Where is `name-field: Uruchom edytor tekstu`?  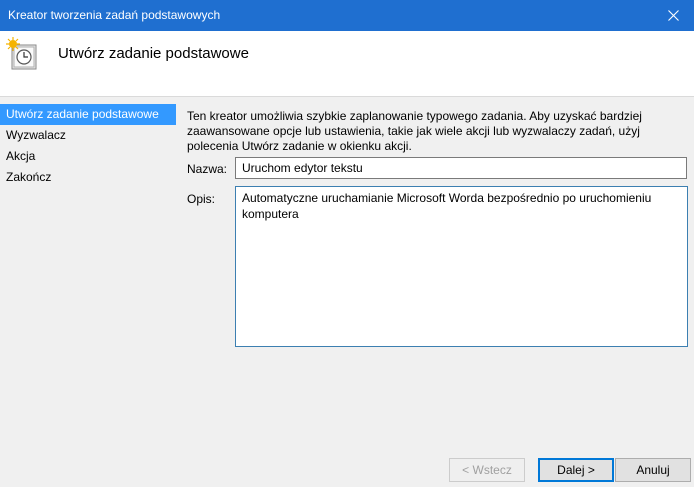
name-field: Uruchom edytor tekstu is located at coordinates (461, 168).